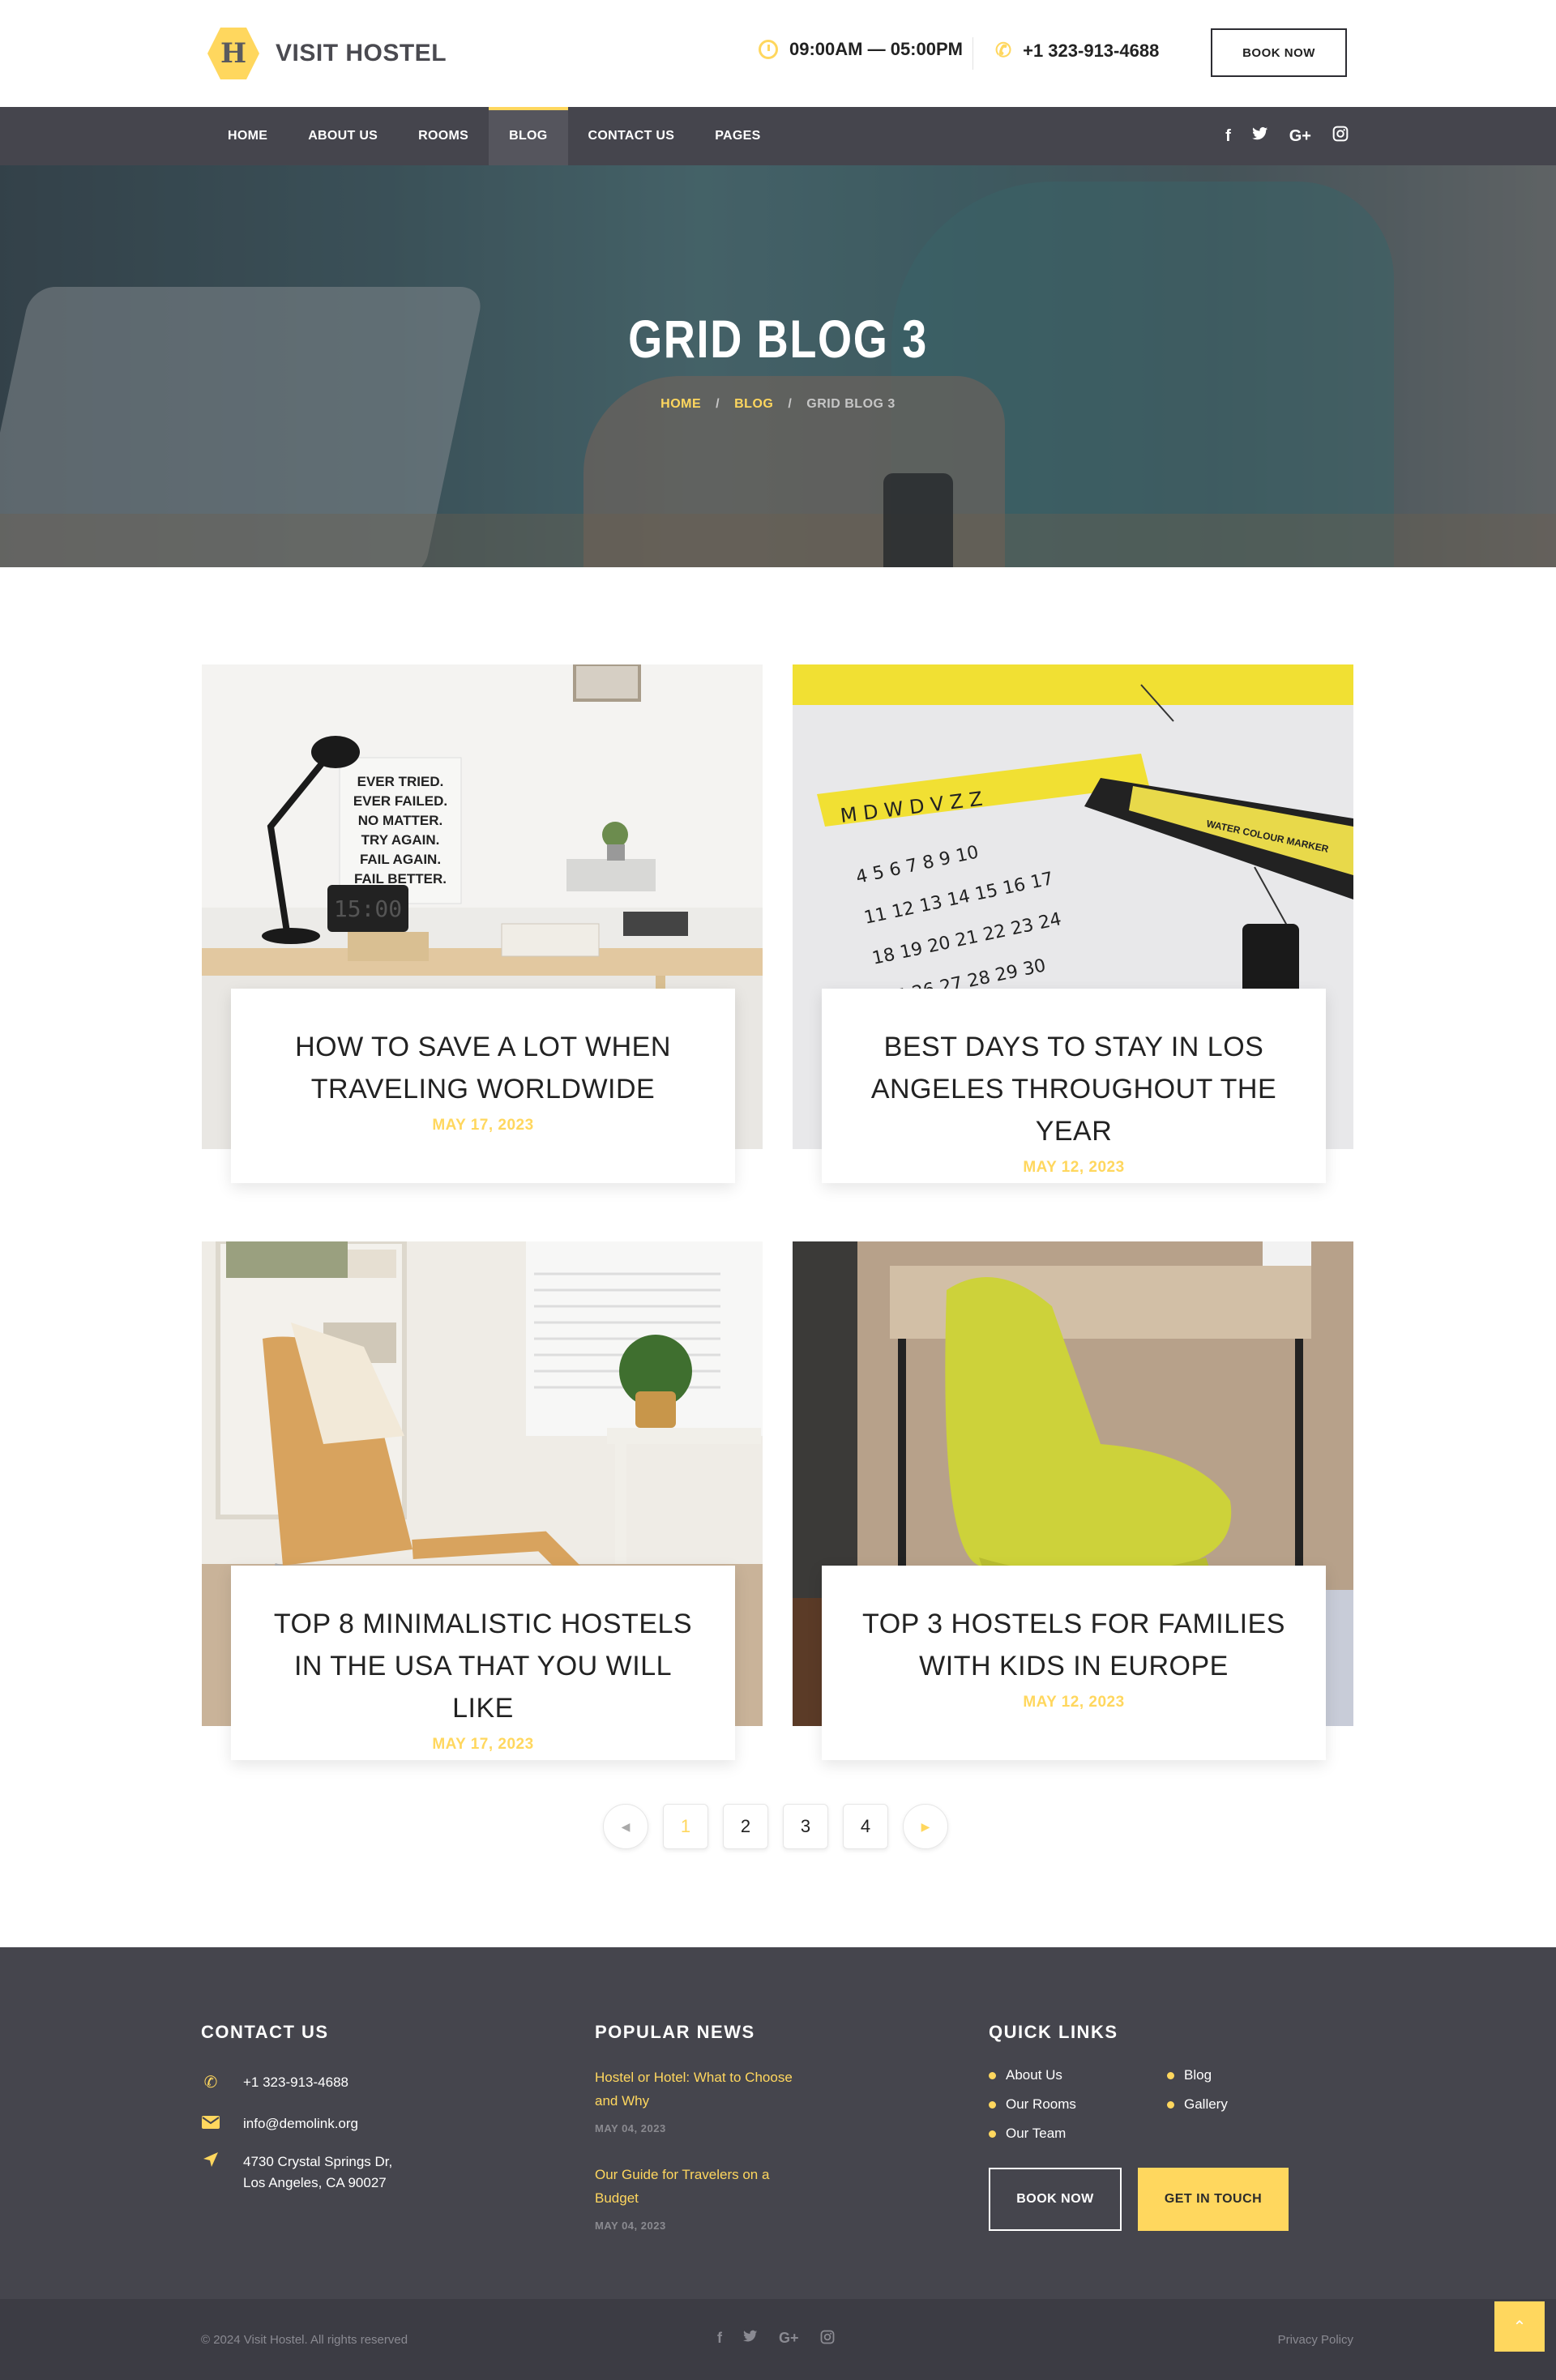 Image resolution: width=1556 pixels, height=2380 pixels. Describe the element at coordinates (300, 2124) in the screenshot. I see `footer-email-text: info@demolink.org` at that location.